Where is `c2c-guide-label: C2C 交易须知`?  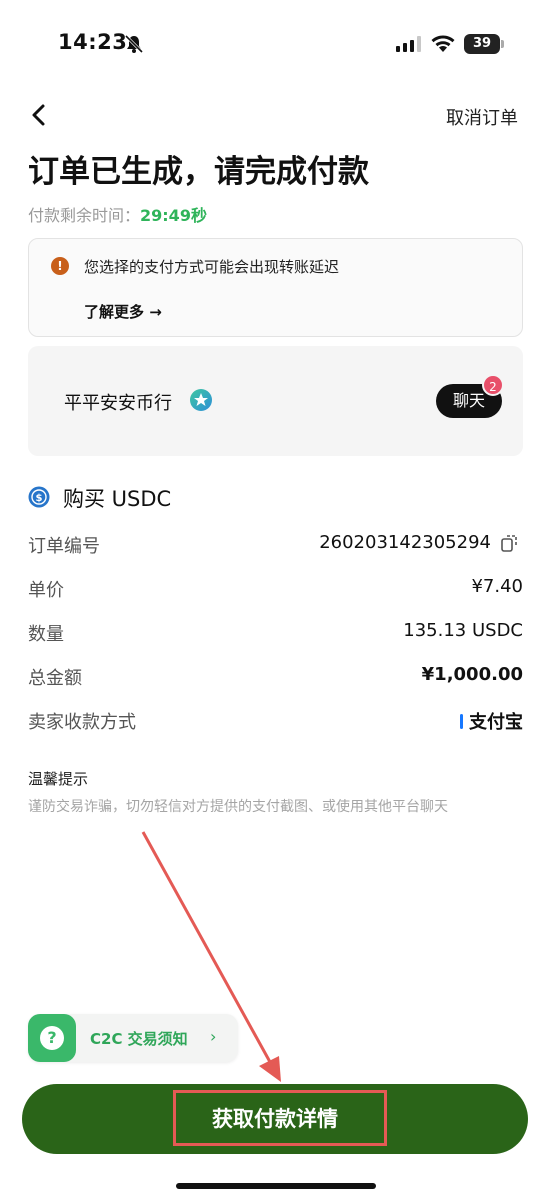
c2c-guide-label: C2C 交易须知 is located at coordinates (139, 1039).